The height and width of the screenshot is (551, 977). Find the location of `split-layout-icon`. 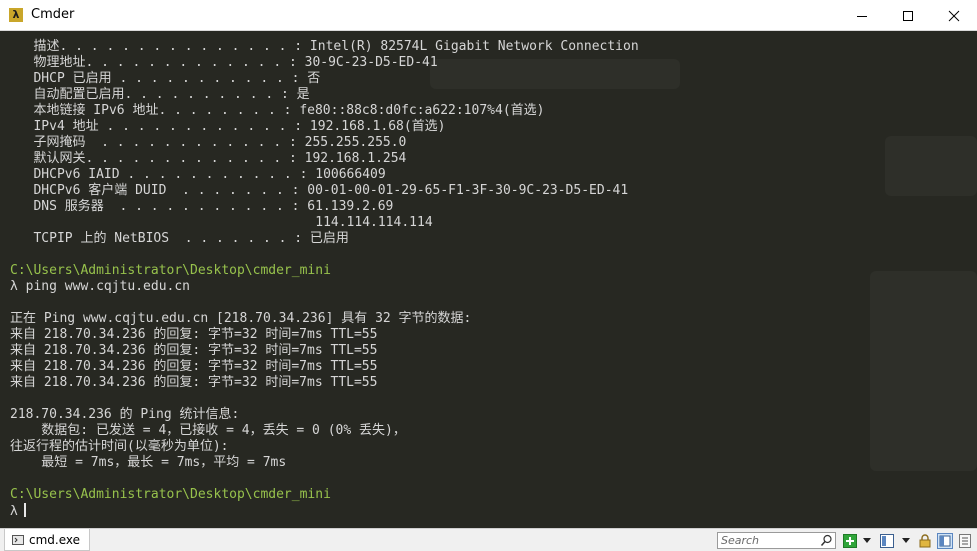

split-layout-icon is located at coordinates (887, 540).